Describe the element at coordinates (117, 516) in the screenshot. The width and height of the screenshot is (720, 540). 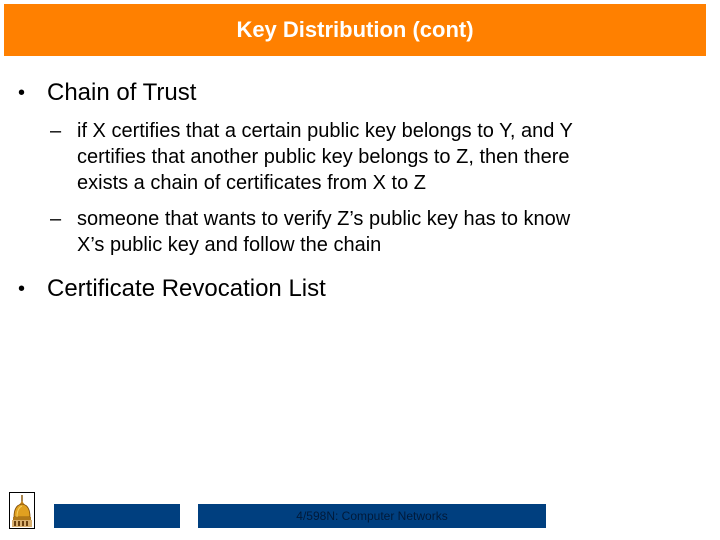
I see `footer-left-bar` at that location.